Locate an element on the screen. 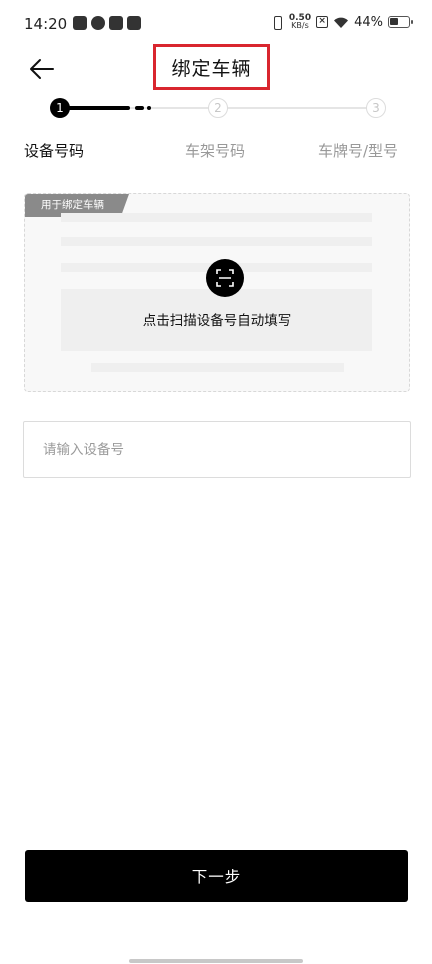  scan-hint: 点击扫描设备号自动填写 is located at coordinates (217, 321).